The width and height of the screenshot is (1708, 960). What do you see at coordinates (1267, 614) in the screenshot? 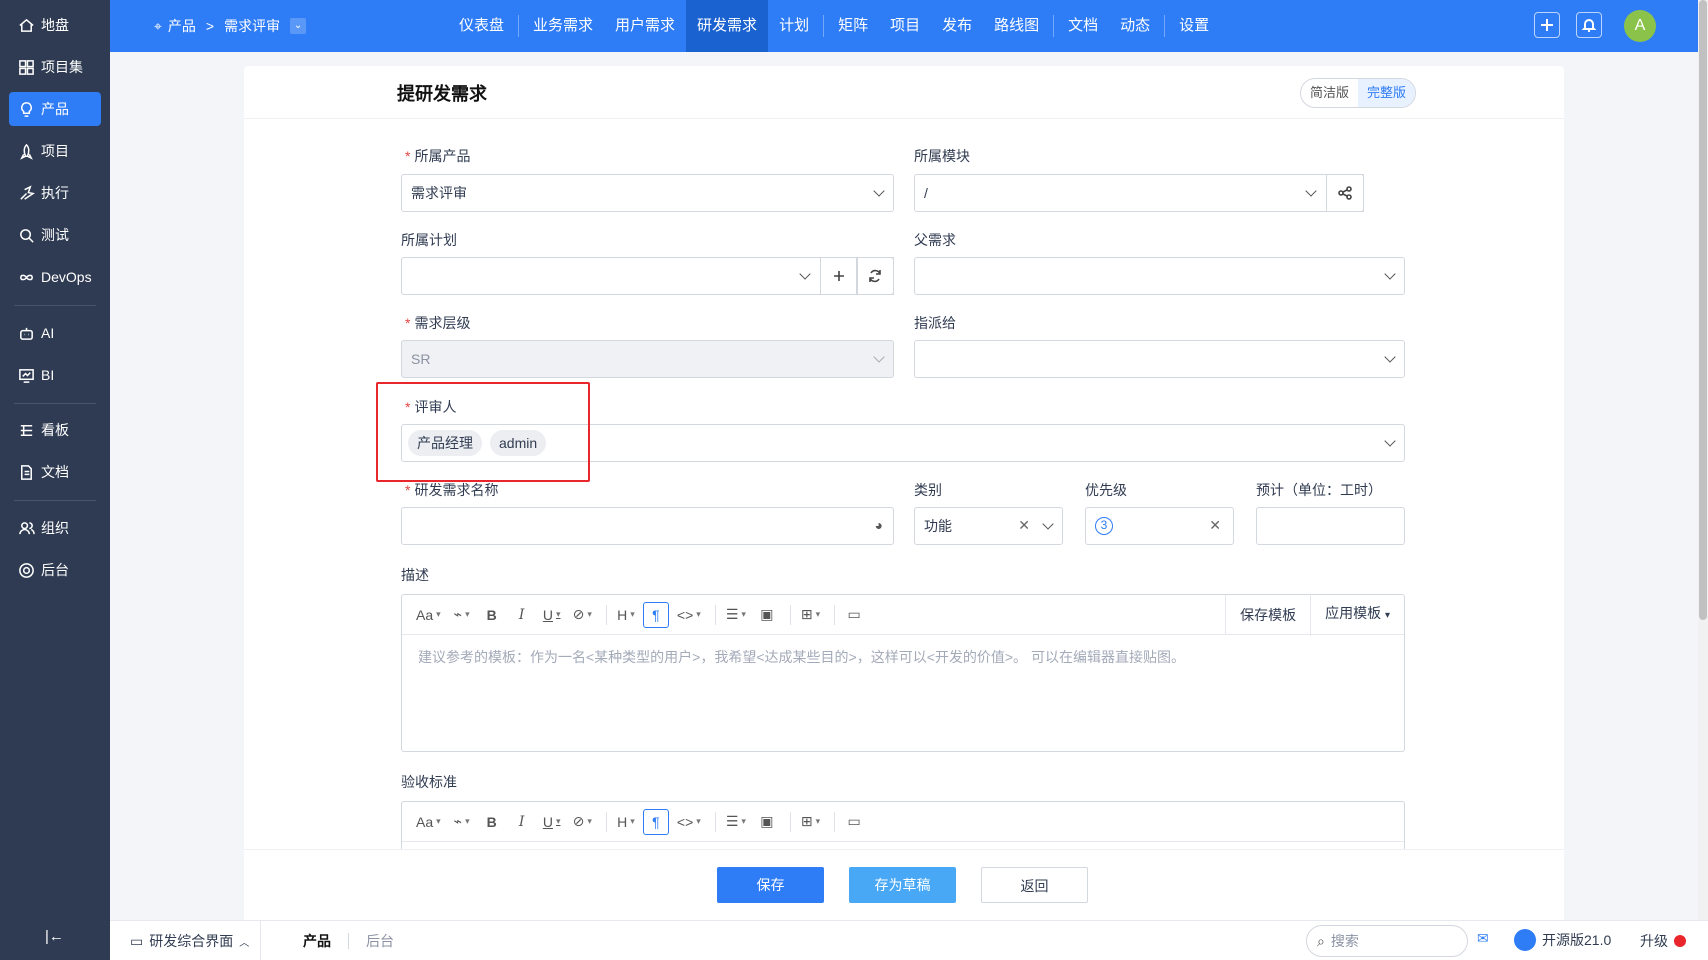
I see `save-template-button: 保存模板` at bounding box center [1267, 614].